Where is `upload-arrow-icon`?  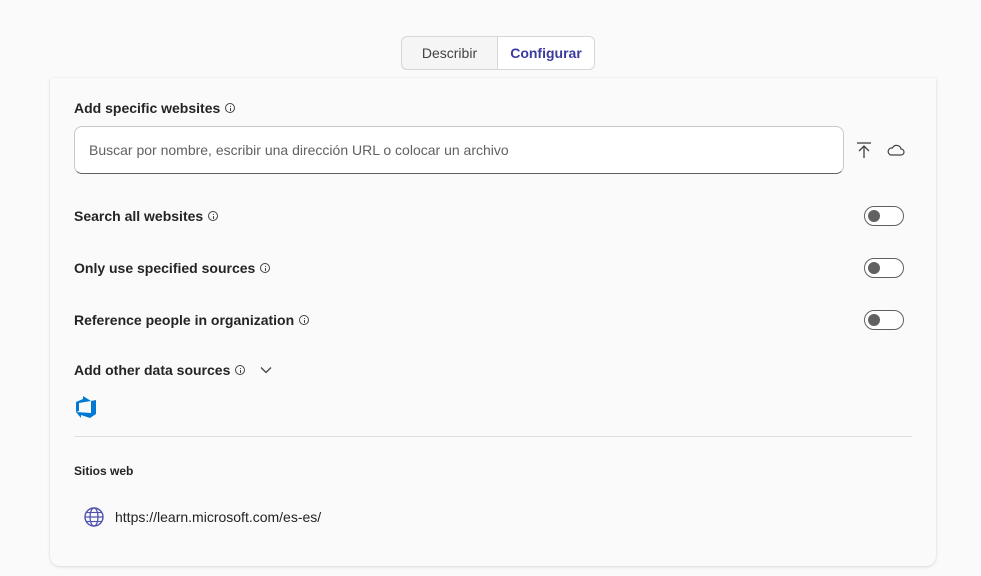 upload-arrow-icon is located at coordinates (864, 150).